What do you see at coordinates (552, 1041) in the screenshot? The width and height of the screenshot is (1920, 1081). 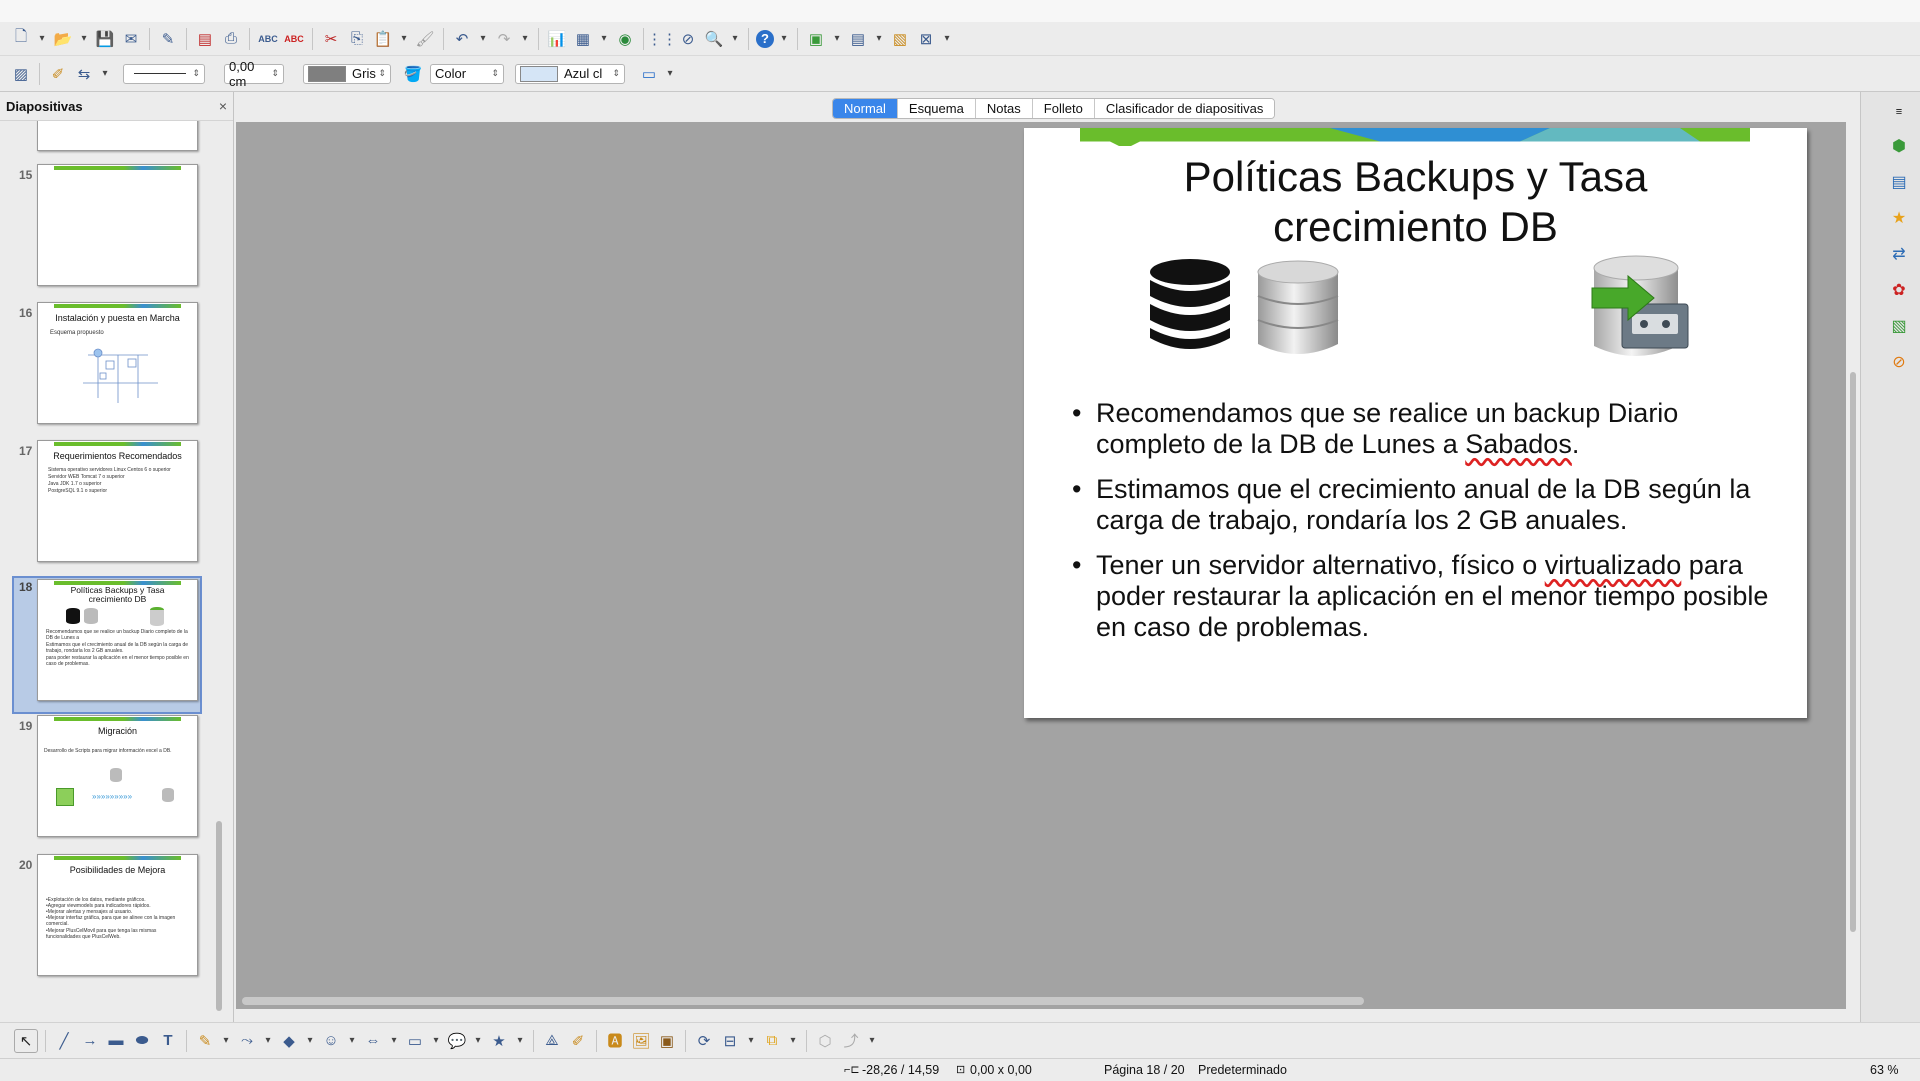 I see `points-icon: ⟁` at bounding box center [552, 1041].